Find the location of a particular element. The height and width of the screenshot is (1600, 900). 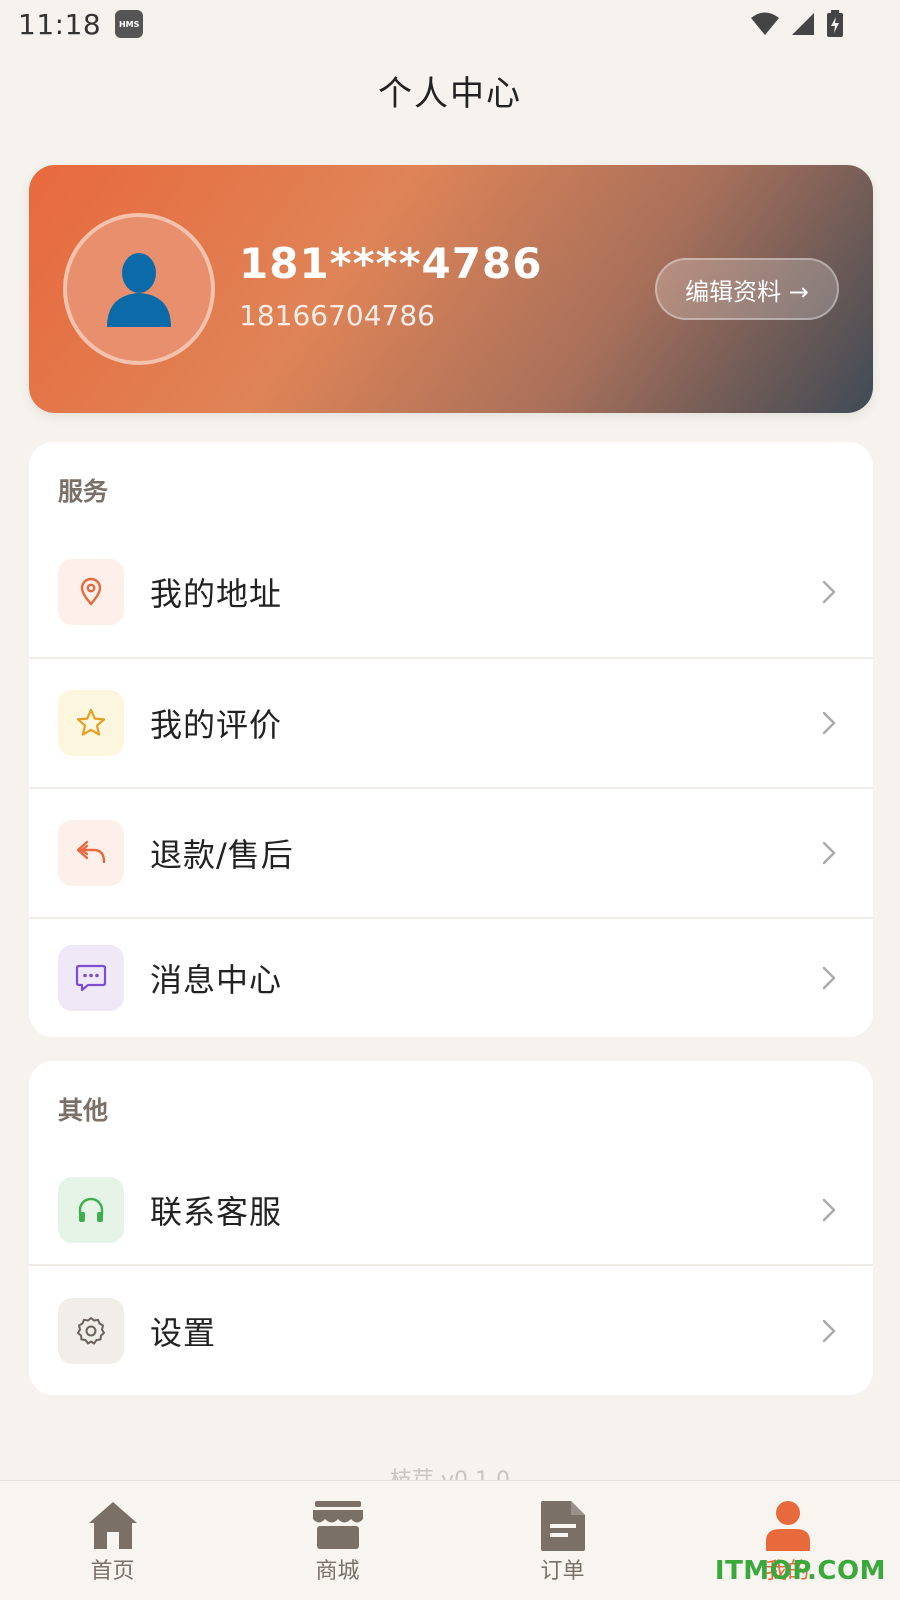

tab-home: 首页 is located at coordinates (112, 1540).